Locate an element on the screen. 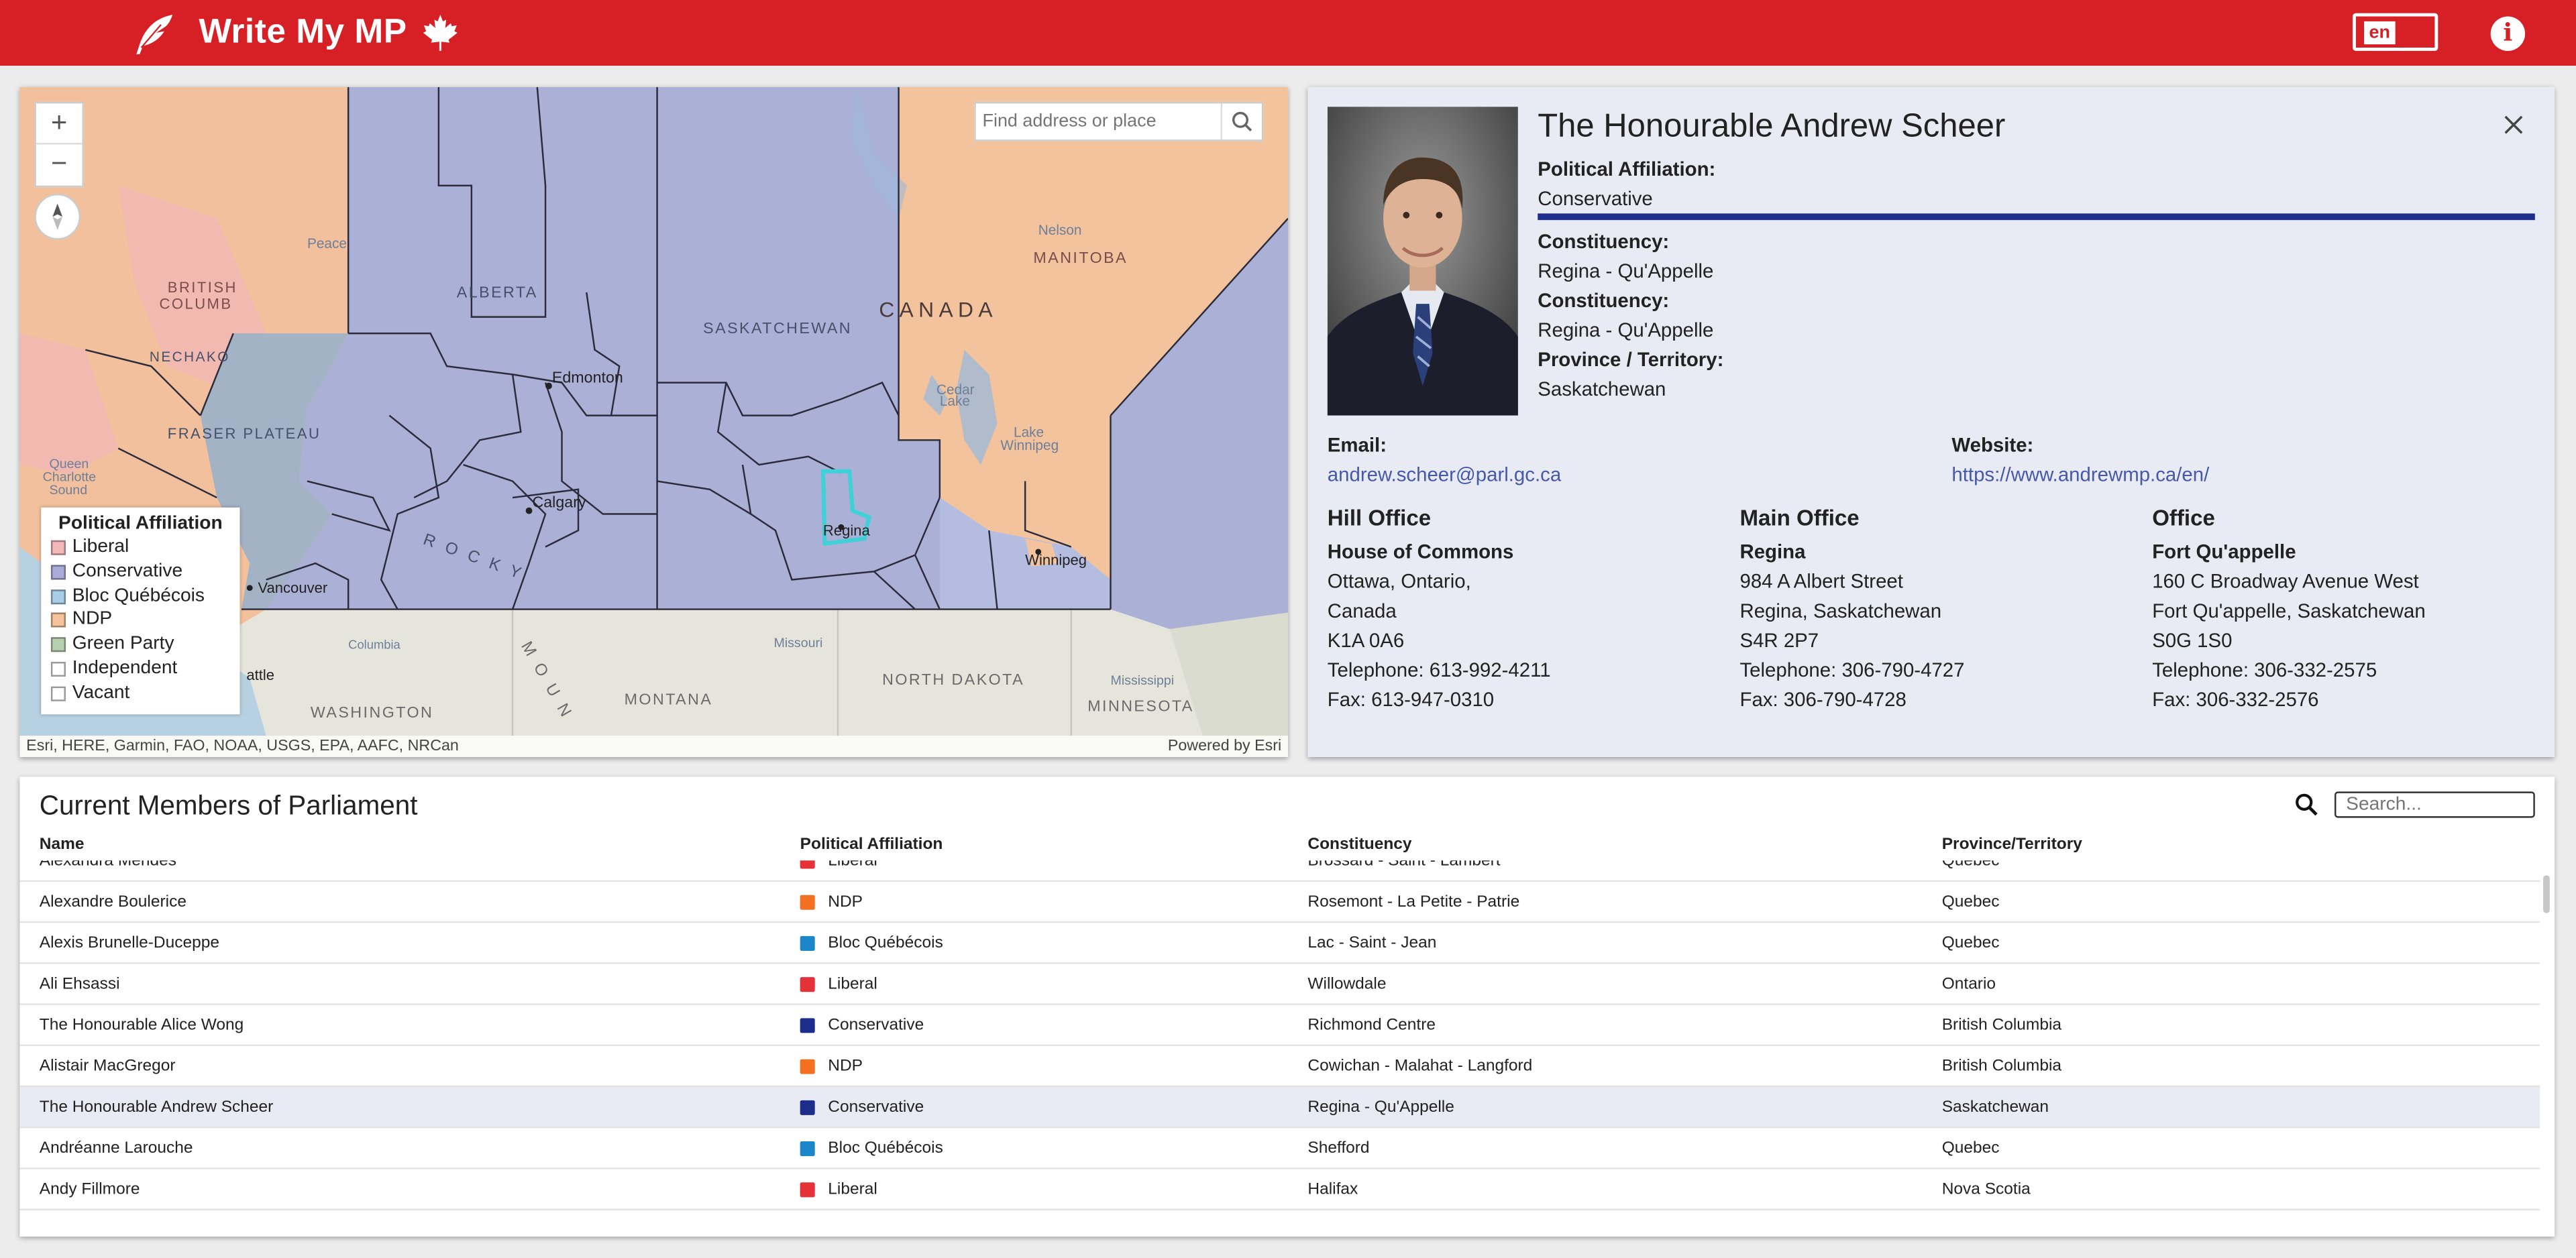 This screenshot has height=1258, width=2576. email-link: andrew.scheer@parl.gc.ca is located at coordinates (1444, 474).